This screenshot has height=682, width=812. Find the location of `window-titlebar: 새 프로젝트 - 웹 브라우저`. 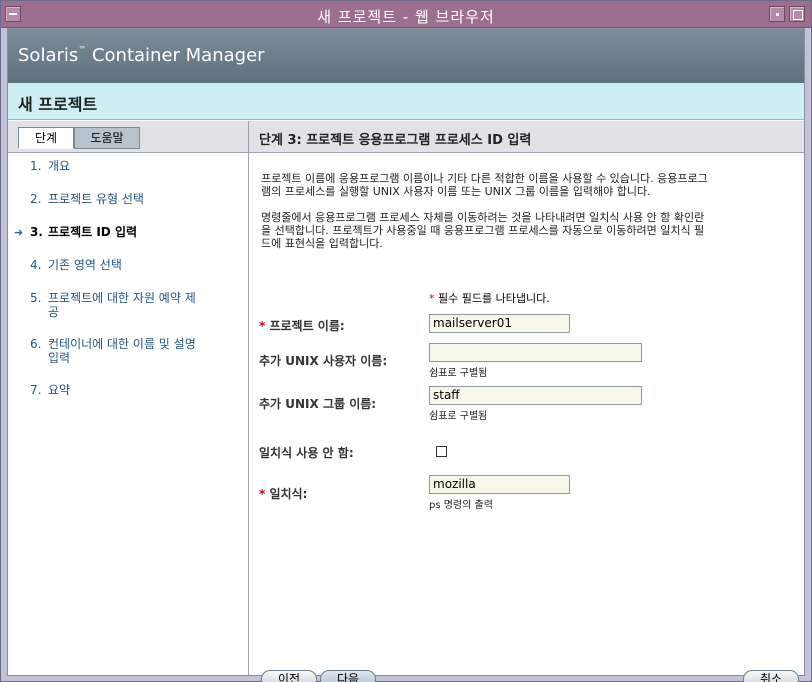

window-titlebar: 새 프로젝트 - 웹 브라우저 is located at coordinates (406, 14).